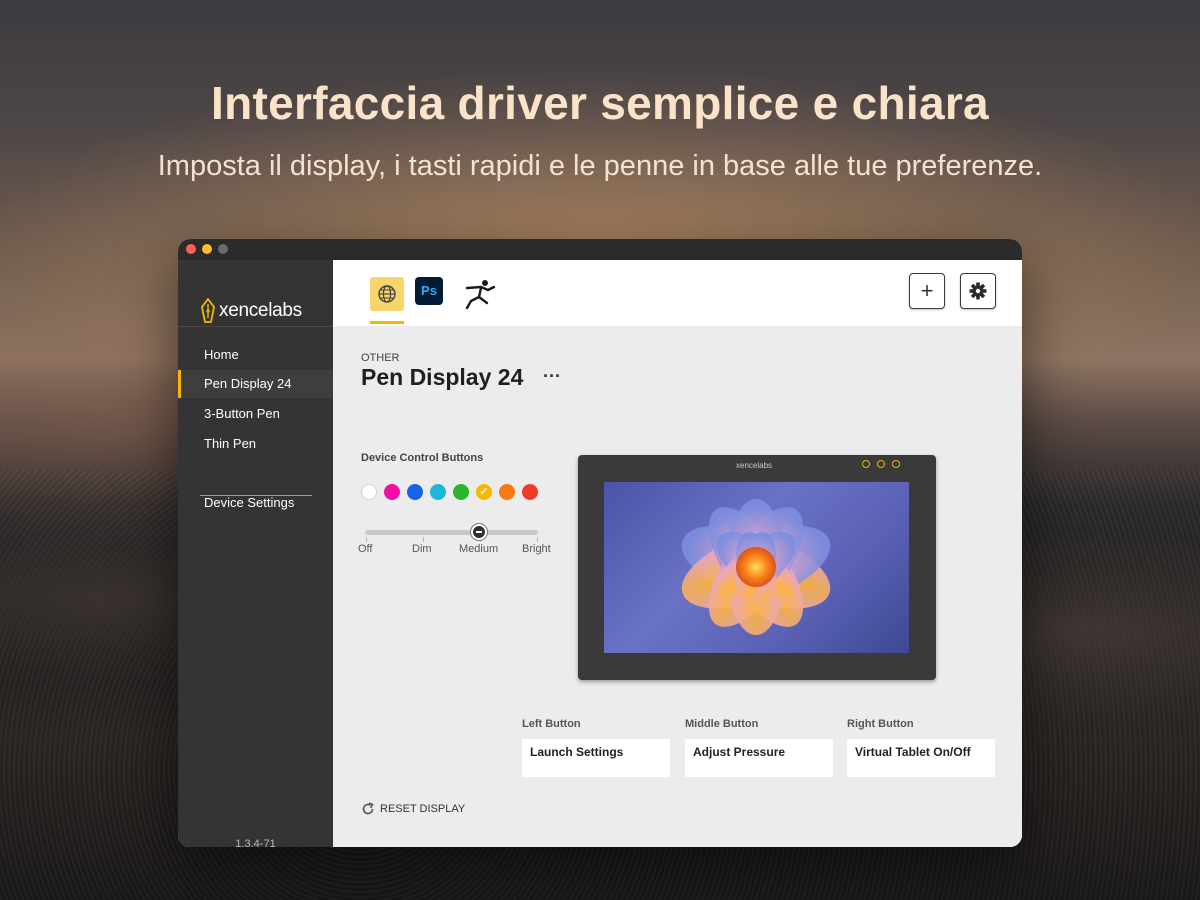 This screenshot has width=1200, height=900. Describe the element at coordinates (921, 758) in the screenshot. I see `right-button-action-select: Virtual Tablet On/Off` at that location.